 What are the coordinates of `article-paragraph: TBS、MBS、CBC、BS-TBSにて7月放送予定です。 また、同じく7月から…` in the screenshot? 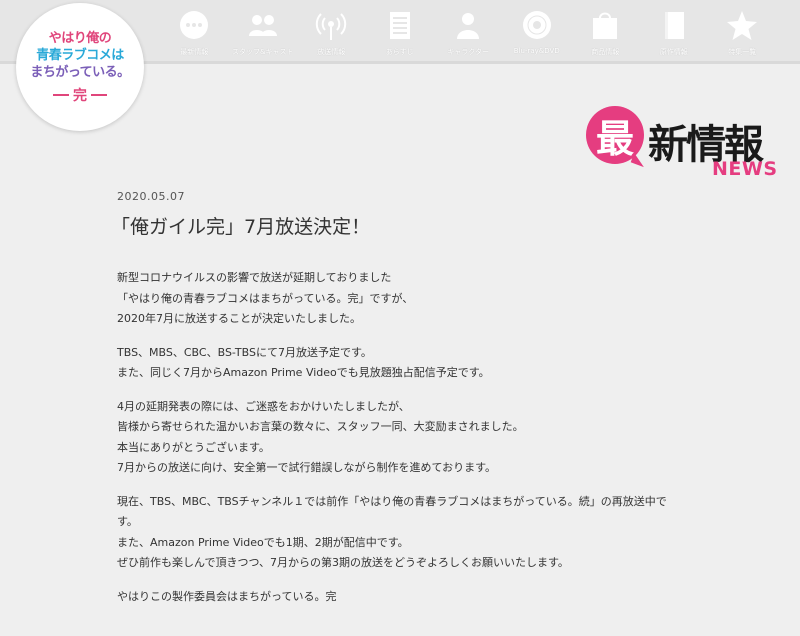 It's located at (417, 363).